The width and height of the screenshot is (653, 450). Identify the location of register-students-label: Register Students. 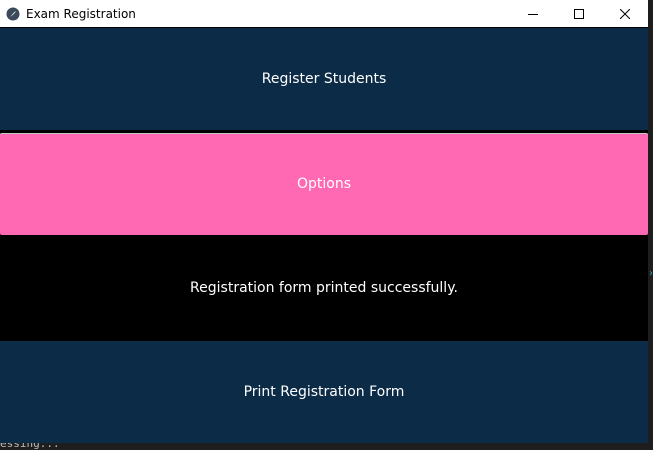
(324, 79).